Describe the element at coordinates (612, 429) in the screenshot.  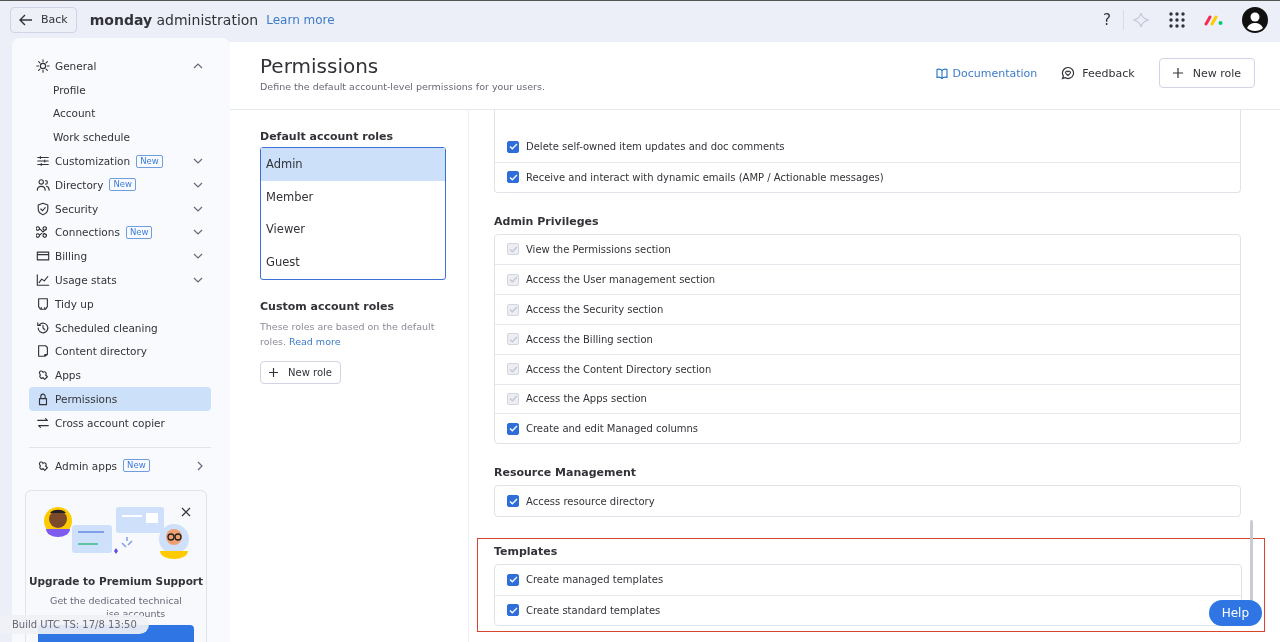
I see `permission-label: Create and edit Managed columns` at that location.